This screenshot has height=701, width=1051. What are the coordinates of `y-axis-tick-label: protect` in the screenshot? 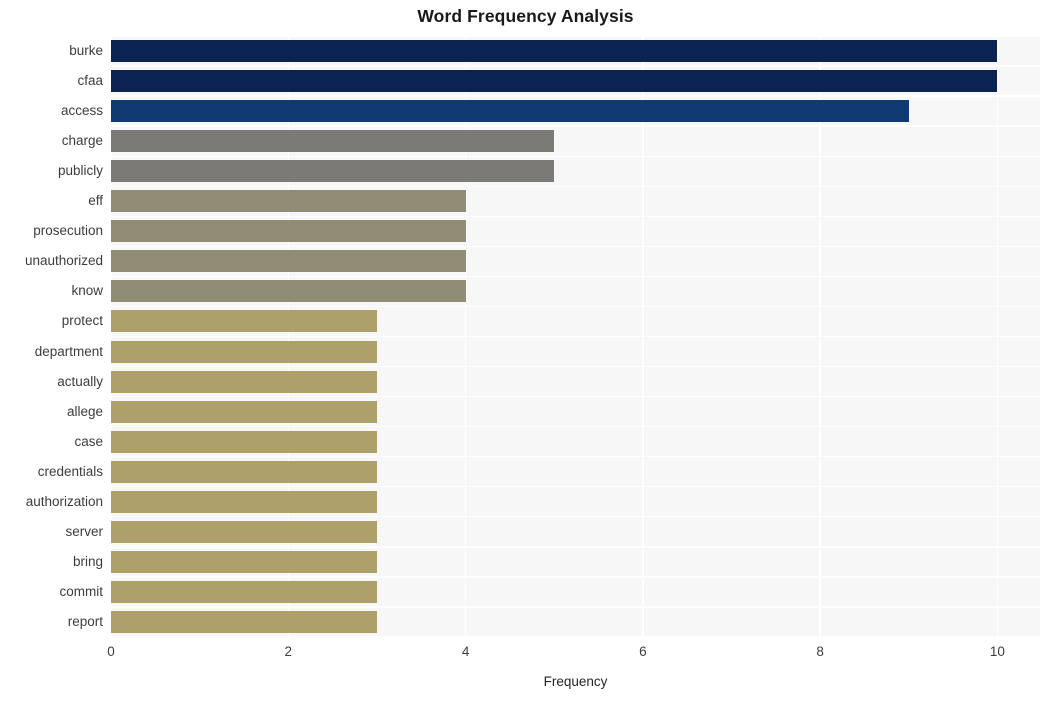 It's located at (82, 321).